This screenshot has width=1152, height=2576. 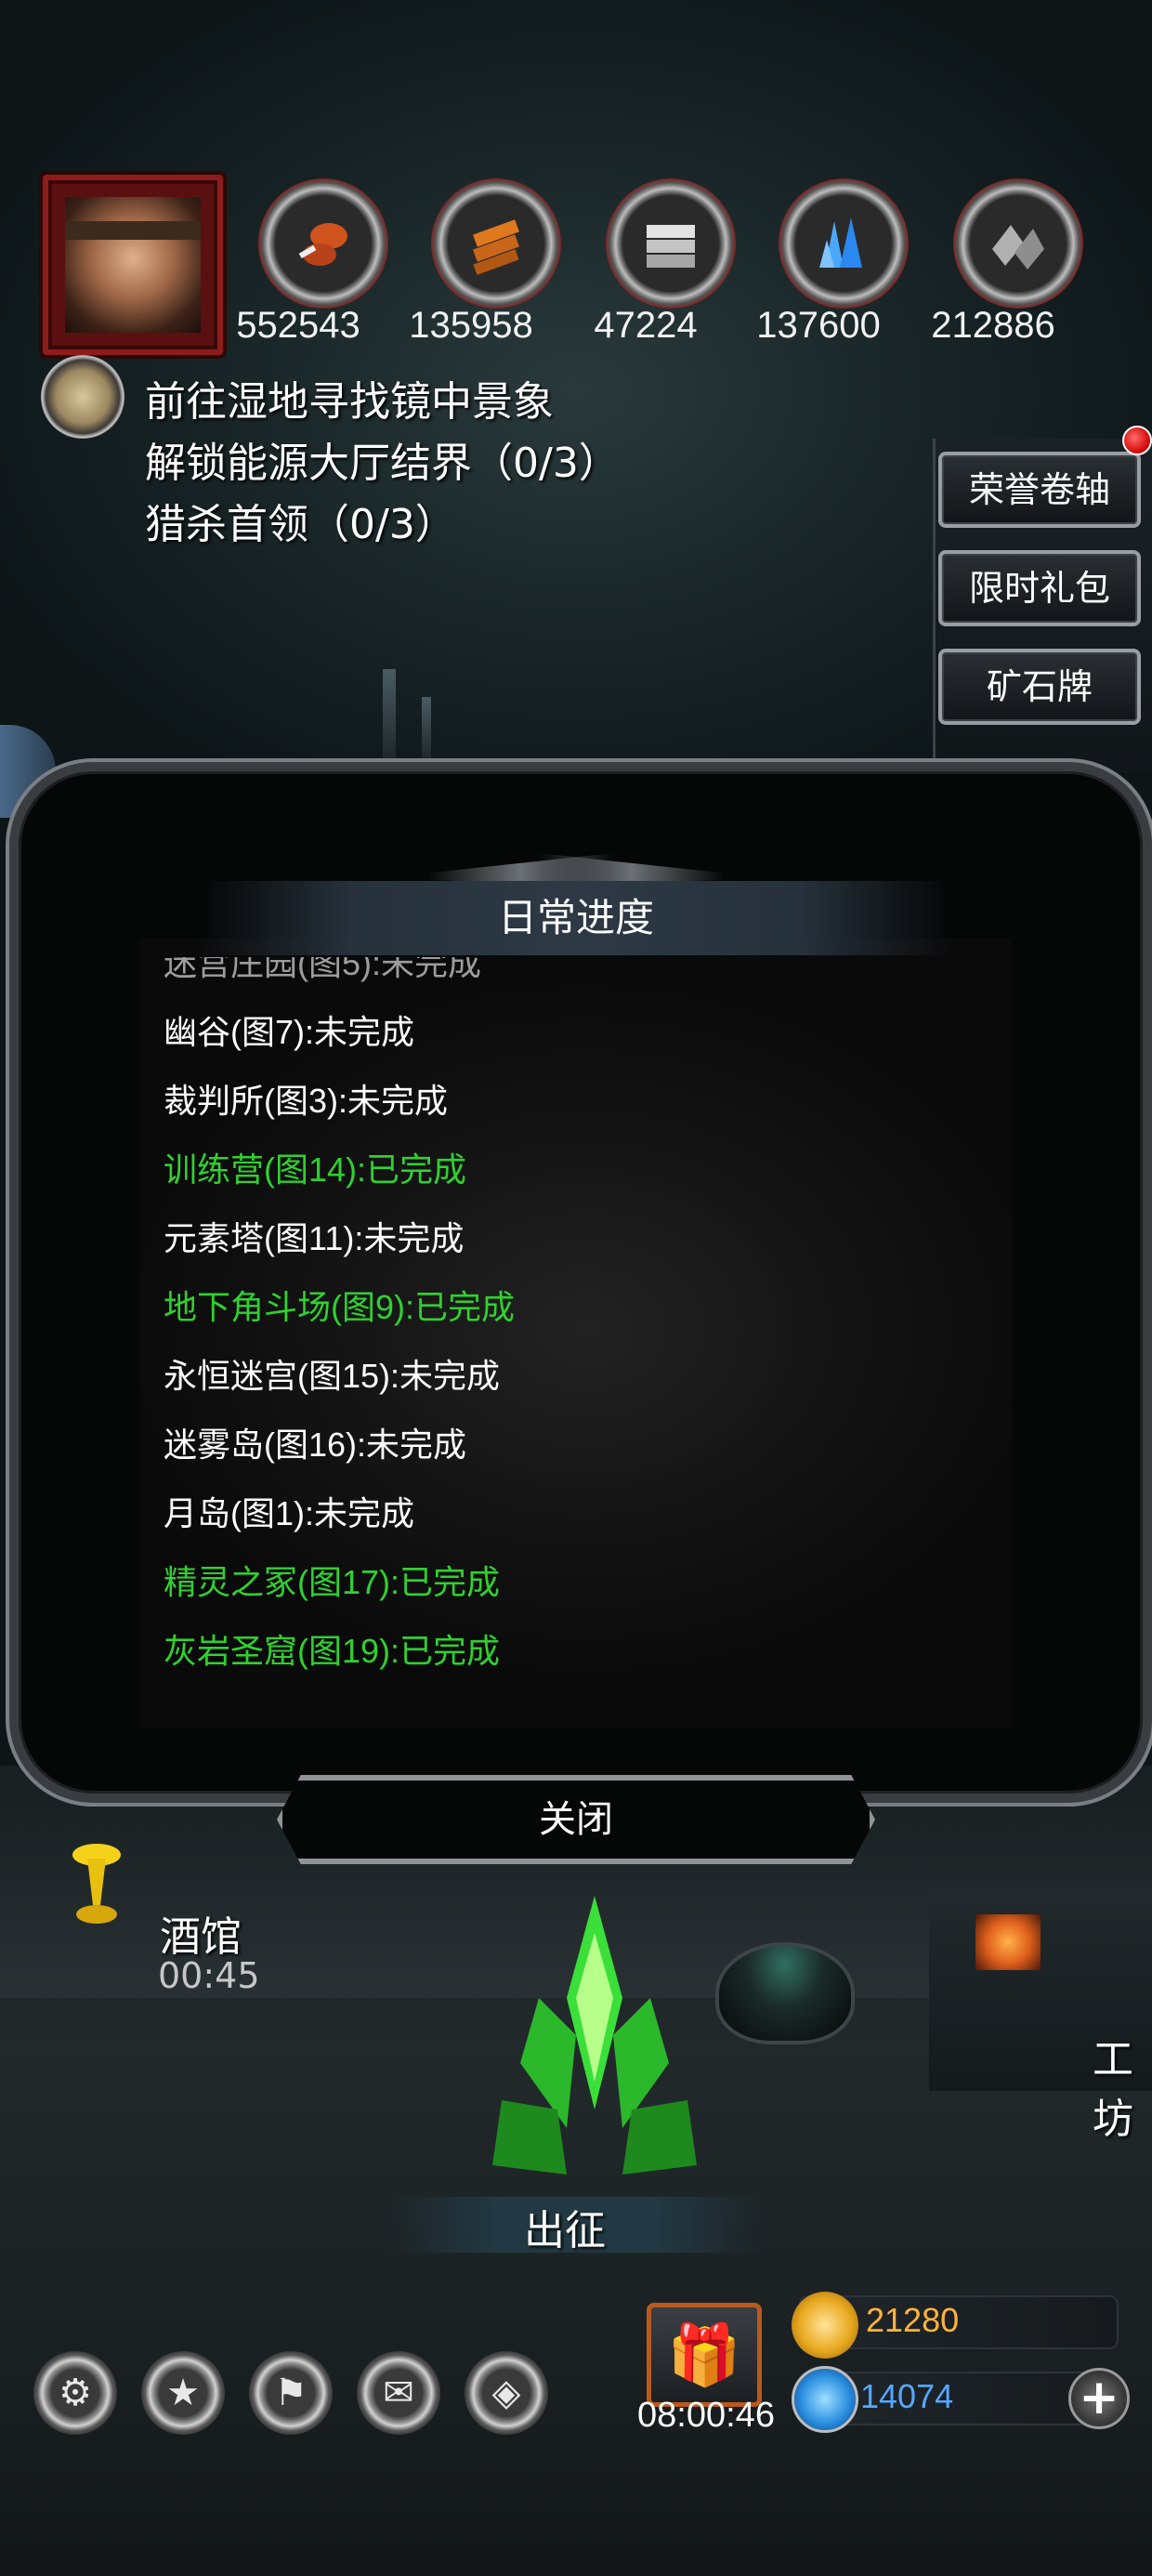 What do you see at coordinates (314, 1238) in the screenshot?
I see `list-item: 元素塔(图11):未完成` at bounding box center [314, 1238].